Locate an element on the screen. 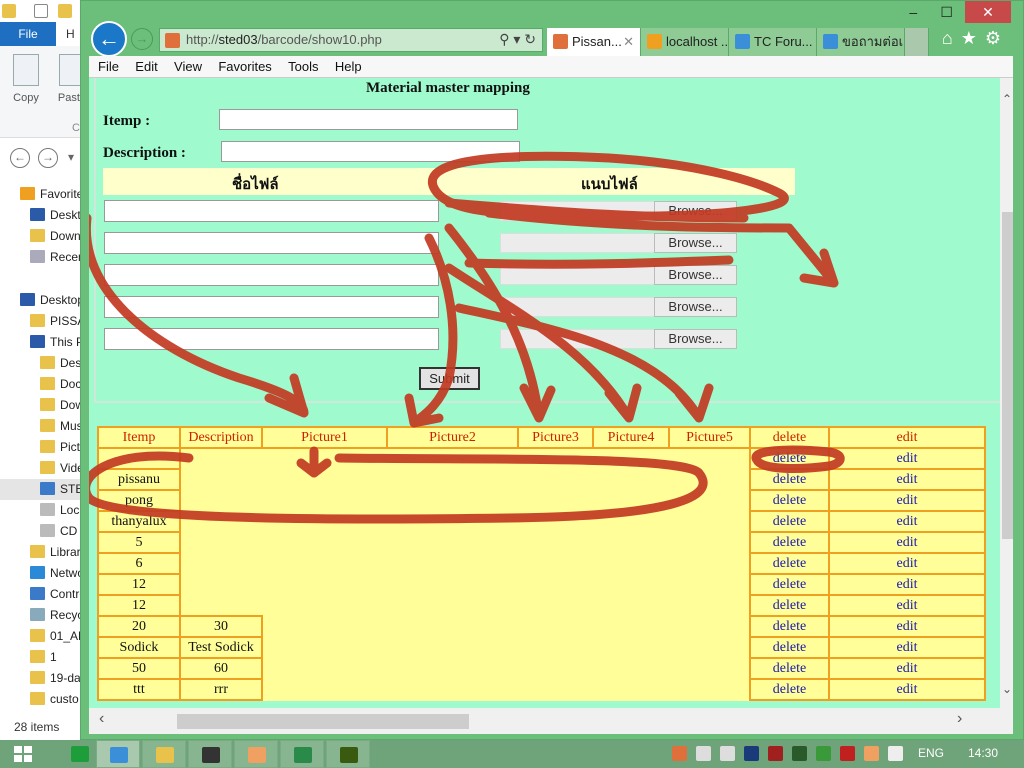  itemp-input is located at coordinates (368, 119).